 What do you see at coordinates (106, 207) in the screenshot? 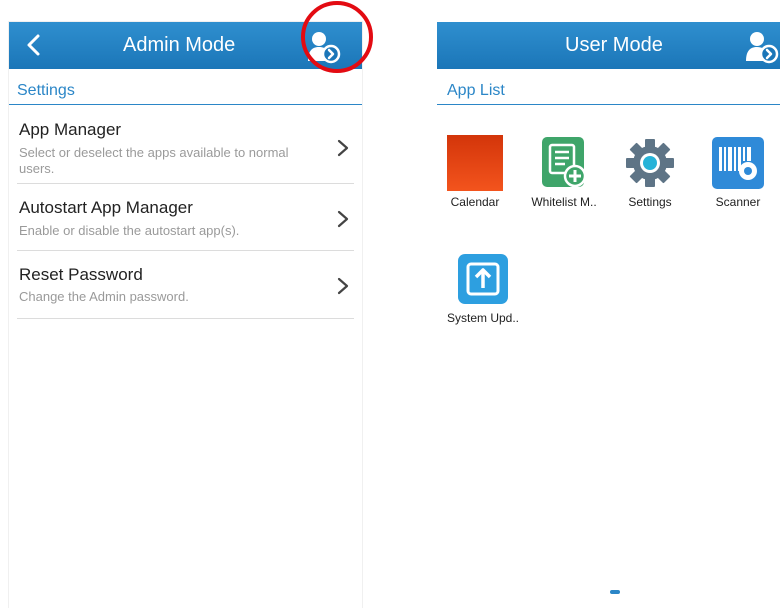
I see `menu-item-title: Autostart App Manager` at bounding box center [106, 207].